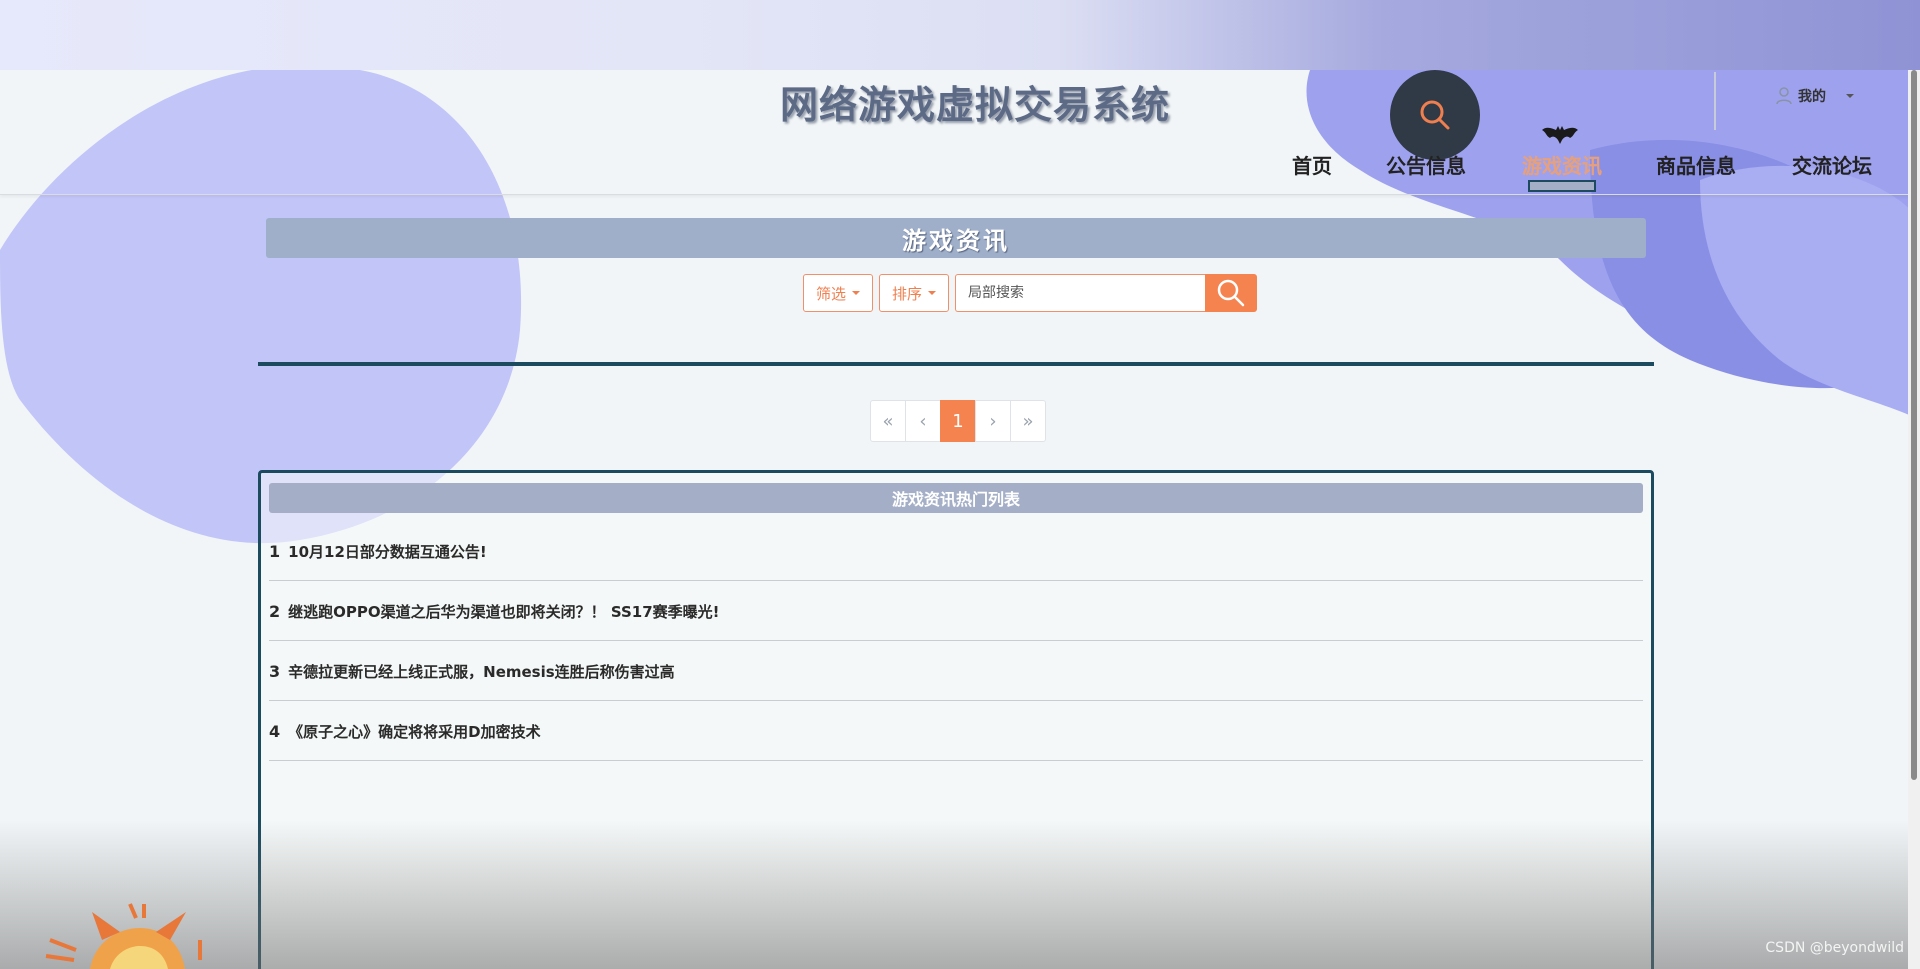 Image resolution: width=1920 pixels, height=969 pixels. Describe the element at coordinates (275, 671) in the screenshot. I see `list-item-rank: 3` at that location.